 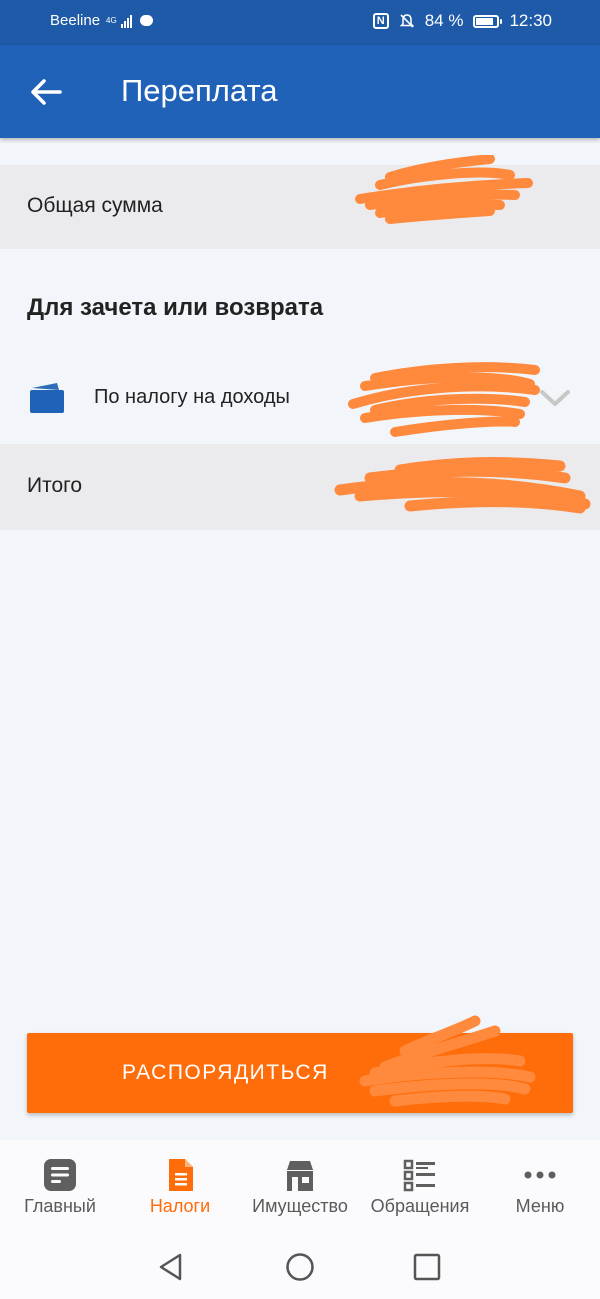 I want to click on nav-label-taxes: Налоги, so click(x=180, y=1206).